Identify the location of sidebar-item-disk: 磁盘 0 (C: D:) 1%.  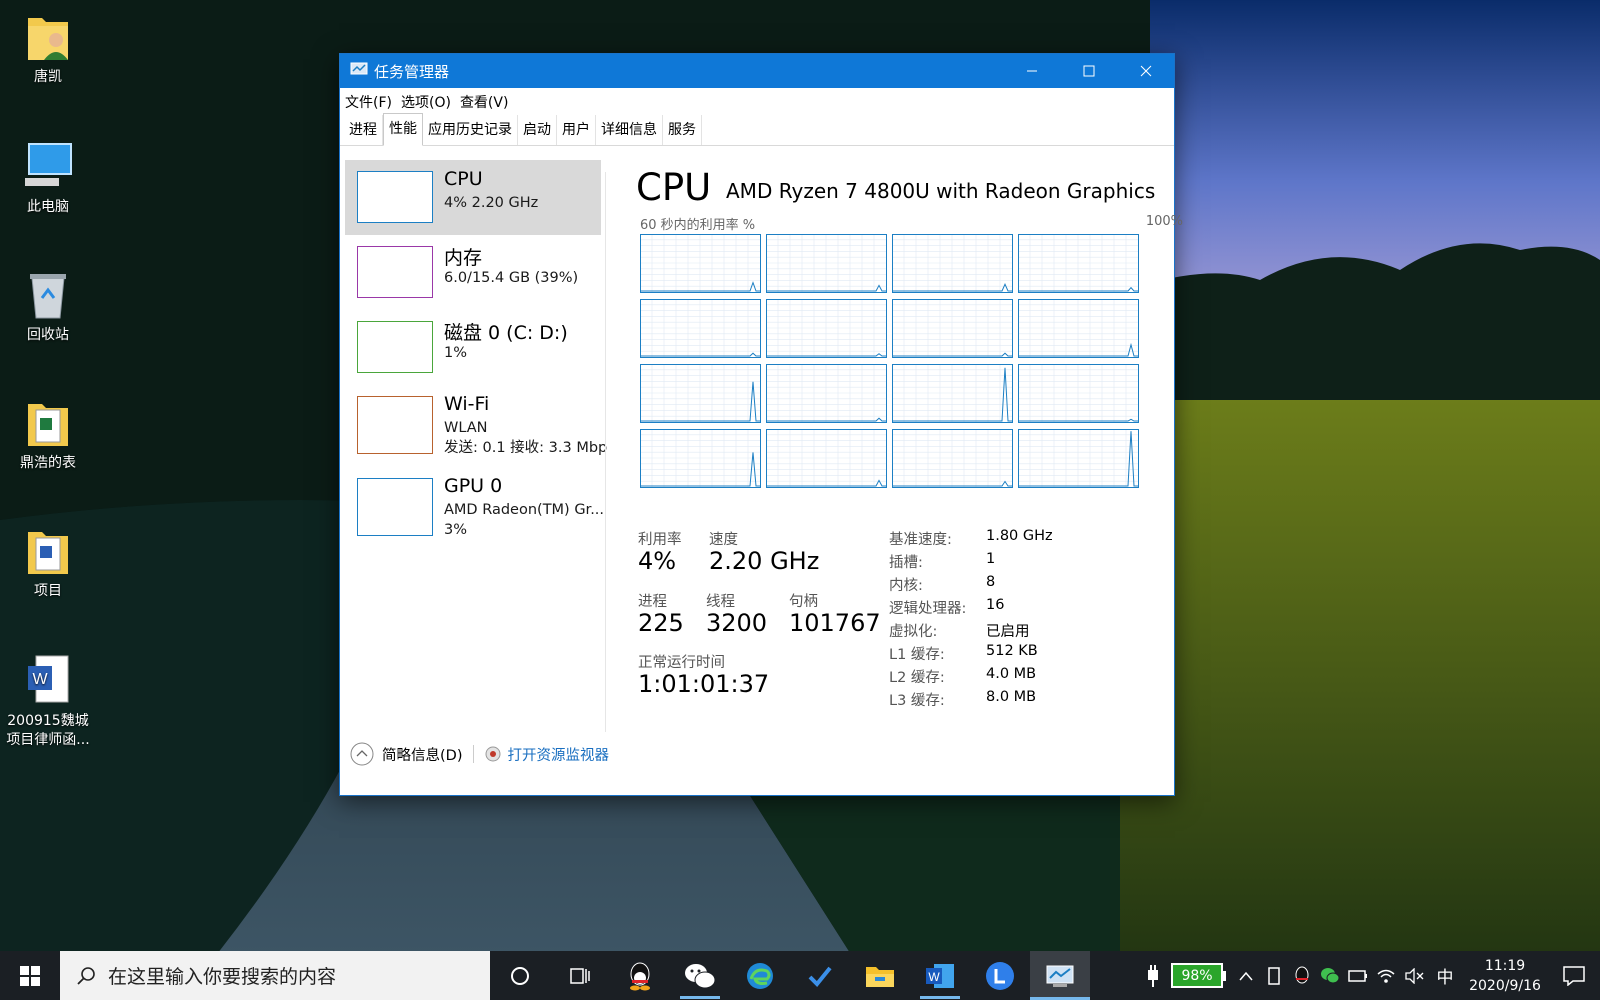
(473, 347).